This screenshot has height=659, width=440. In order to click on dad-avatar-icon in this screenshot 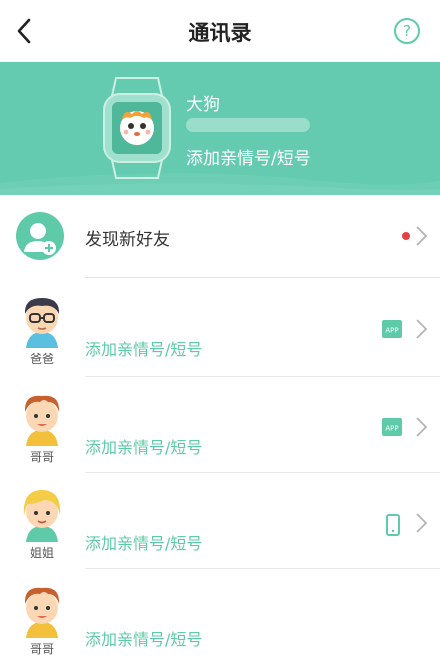, I will do `click(42, 323)`.